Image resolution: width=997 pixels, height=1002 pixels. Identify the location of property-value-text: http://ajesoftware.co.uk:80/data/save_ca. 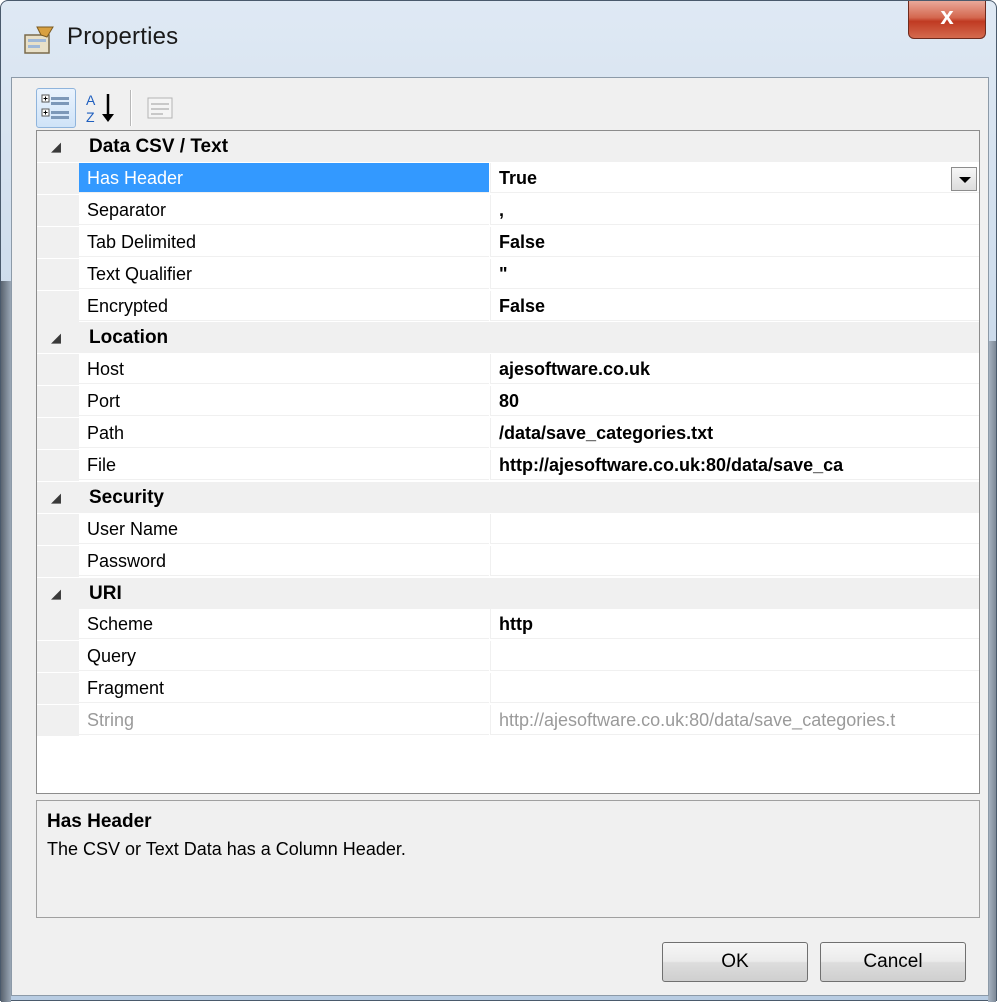
(671, 465).